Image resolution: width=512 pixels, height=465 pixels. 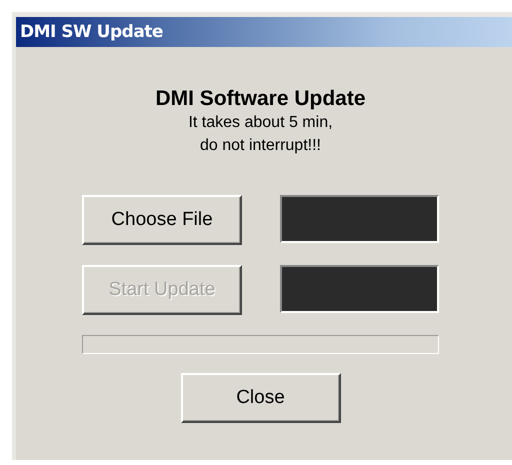 I want to click on close-button: Close, so click(x=260, y=398).